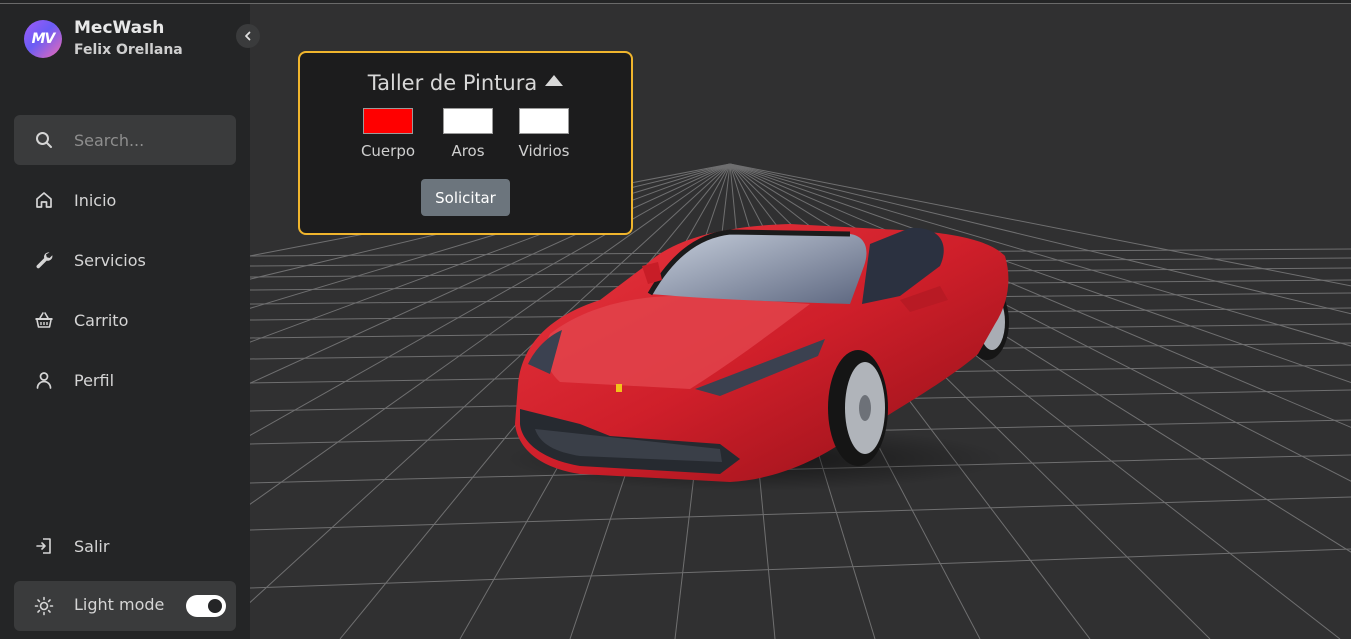 The image size is (1351, 639). I want to click on nav-label-inicio: Inicio, so click(95, 200).